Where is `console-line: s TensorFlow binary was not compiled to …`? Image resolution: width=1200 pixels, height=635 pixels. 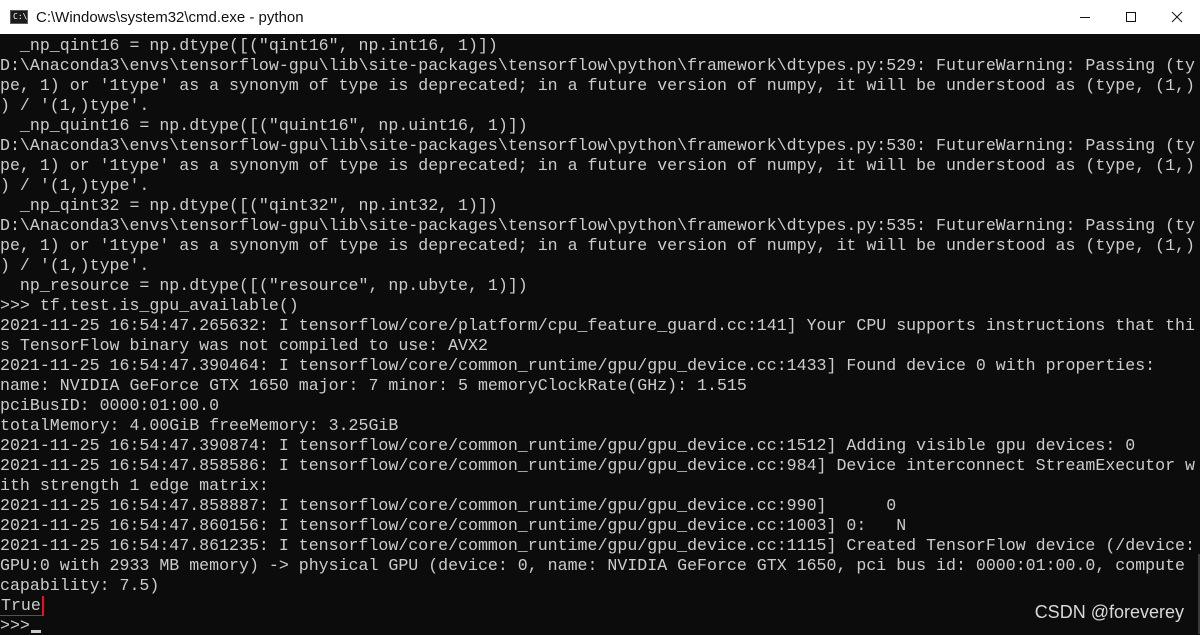 console-line: s TensorFlow binary was not compiled to … is located at coordinates (244, 345).